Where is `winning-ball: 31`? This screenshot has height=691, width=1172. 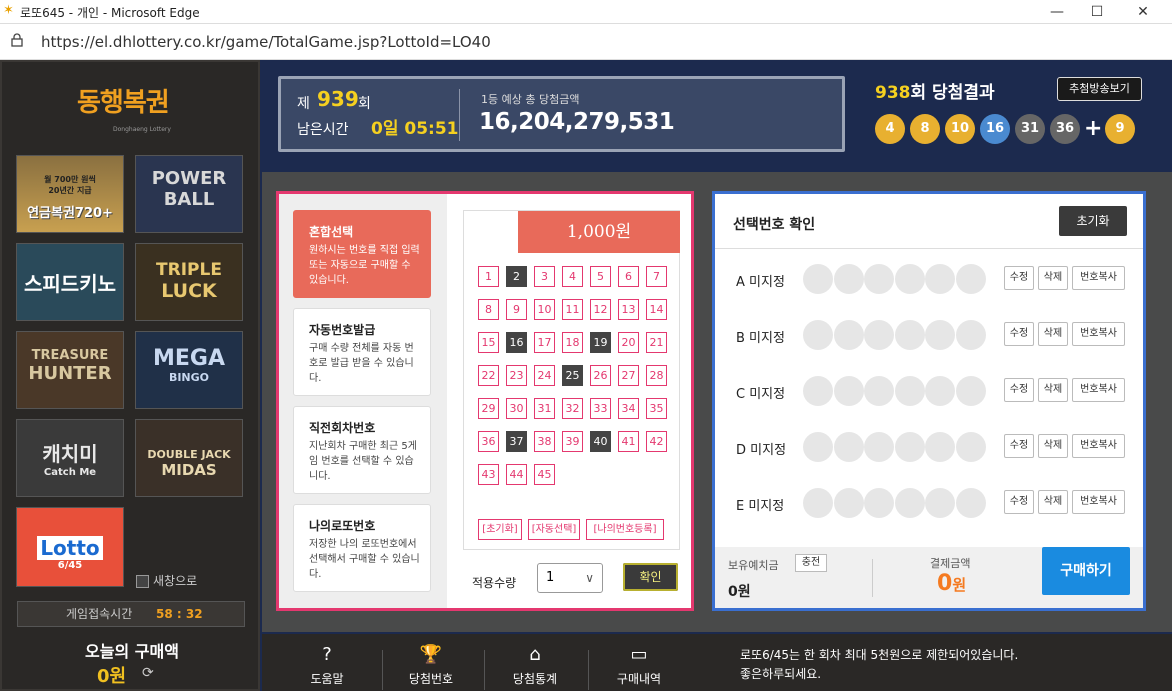
winning-ball: 31 is located at coordinates (1030, 129).